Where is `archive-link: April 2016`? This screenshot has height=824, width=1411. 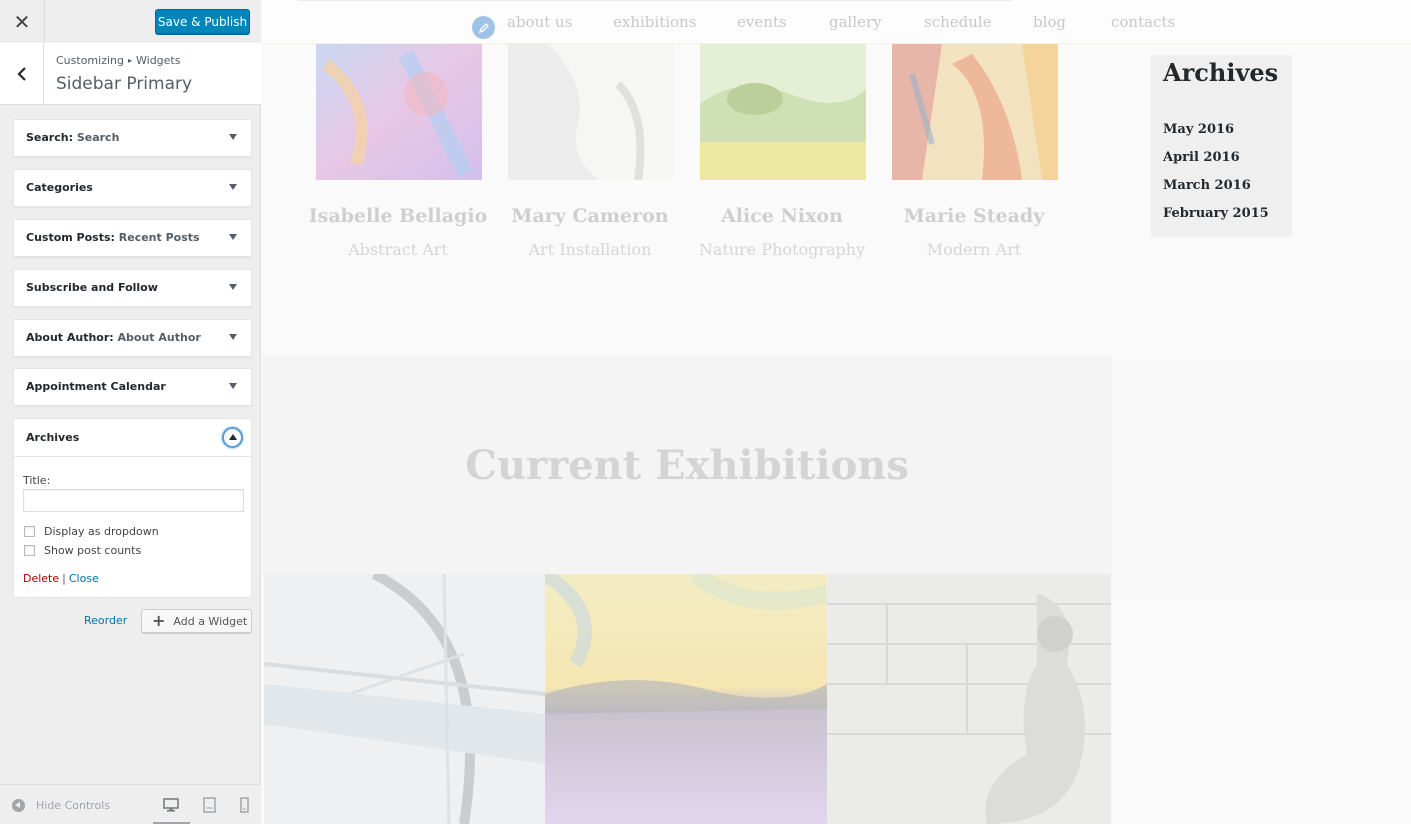
archive-link: April 2016 is located at coordinates (1201, 157).